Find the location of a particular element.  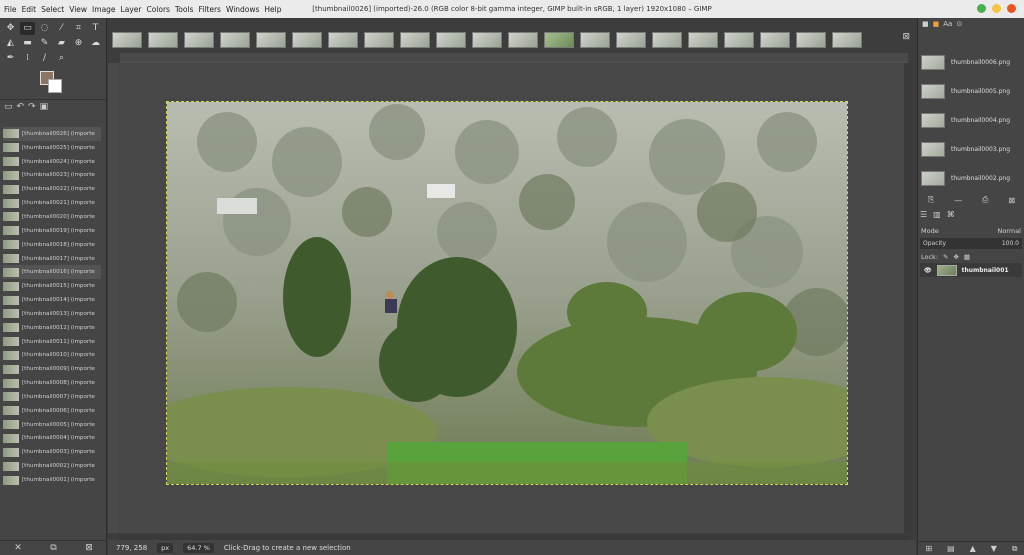

list-item: [thumbnail0021] (importe is located at coordinates (52, 203).